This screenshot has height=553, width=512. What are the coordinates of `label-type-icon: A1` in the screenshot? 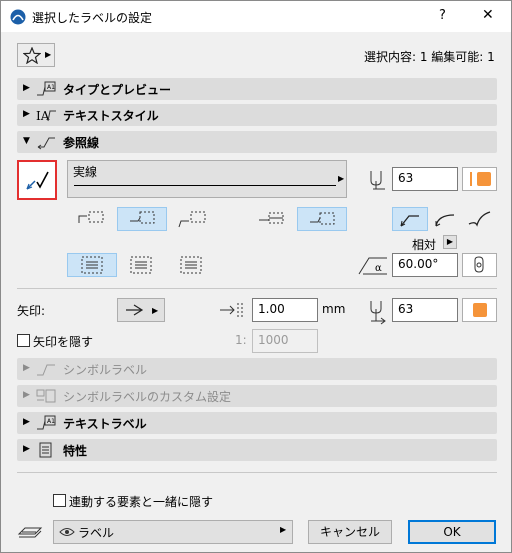 It's located at (46, 89).